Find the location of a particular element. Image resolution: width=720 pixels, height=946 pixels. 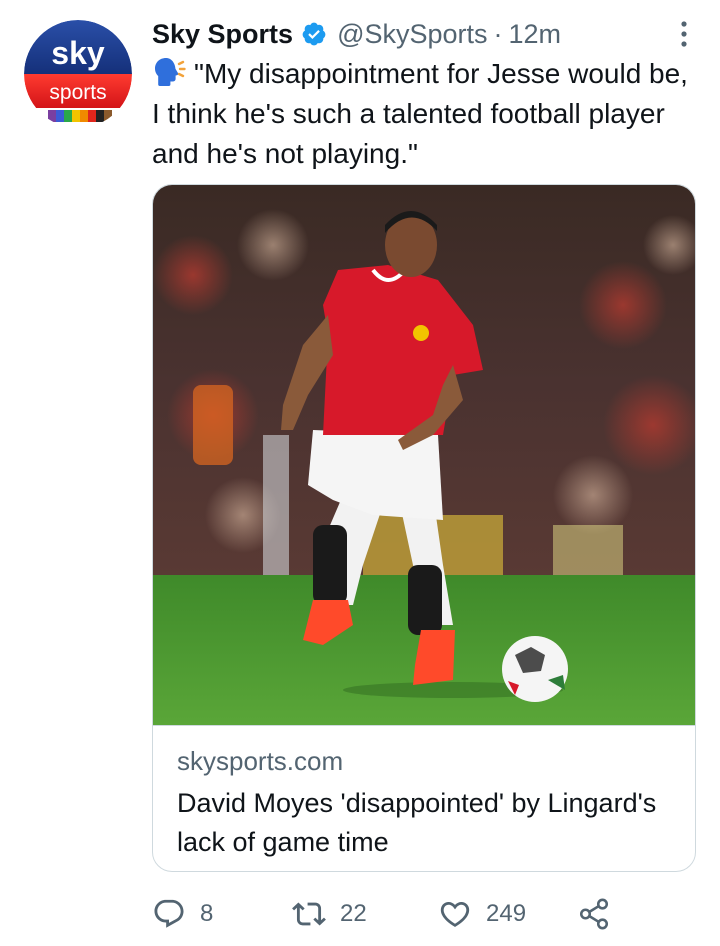

verified-badge-icon is located at coordinates (314, 34).